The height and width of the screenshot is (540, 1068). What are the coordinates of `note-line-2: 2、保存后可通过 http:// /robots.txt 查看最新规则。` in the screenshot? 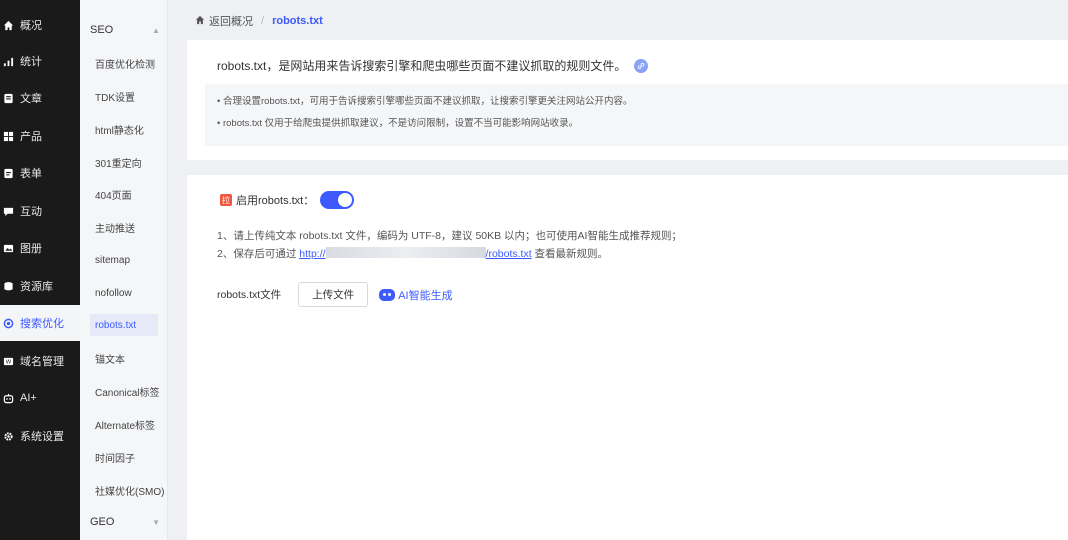 It's located at (449, 254).